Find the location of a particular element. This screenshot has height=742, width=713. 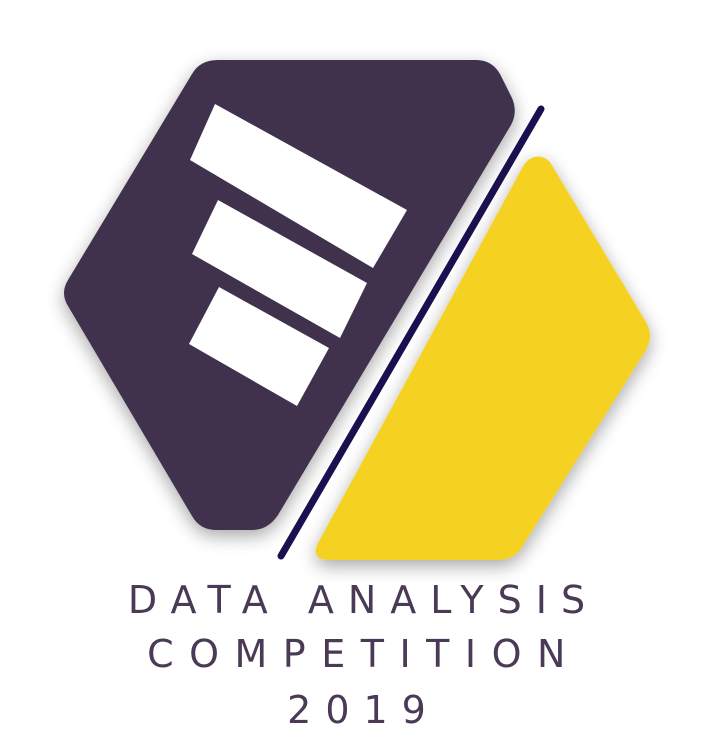

caption-line-2: COMPETITION is located at coordinates (364, 654).